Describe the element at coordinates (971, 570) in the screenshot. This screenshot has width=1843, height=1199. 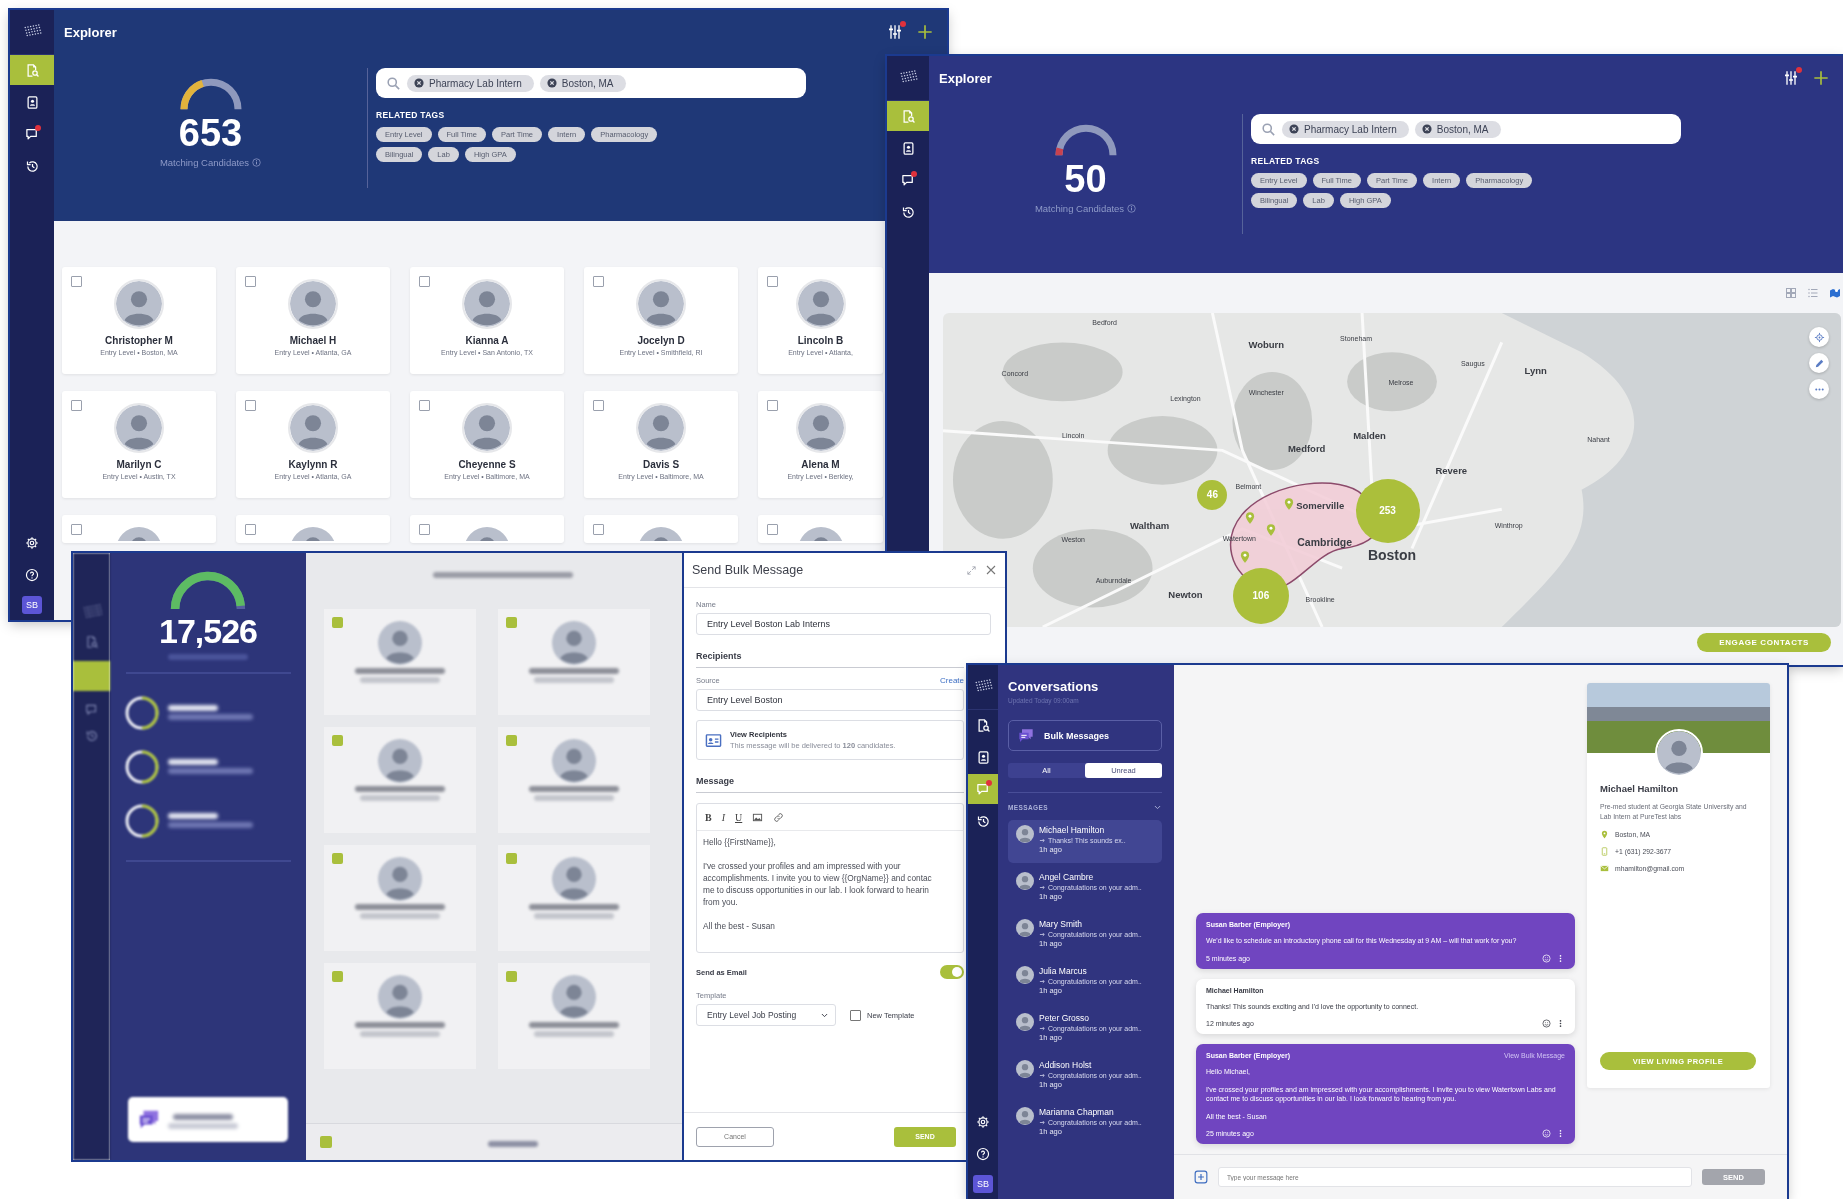
I see `expand-button` at that location.